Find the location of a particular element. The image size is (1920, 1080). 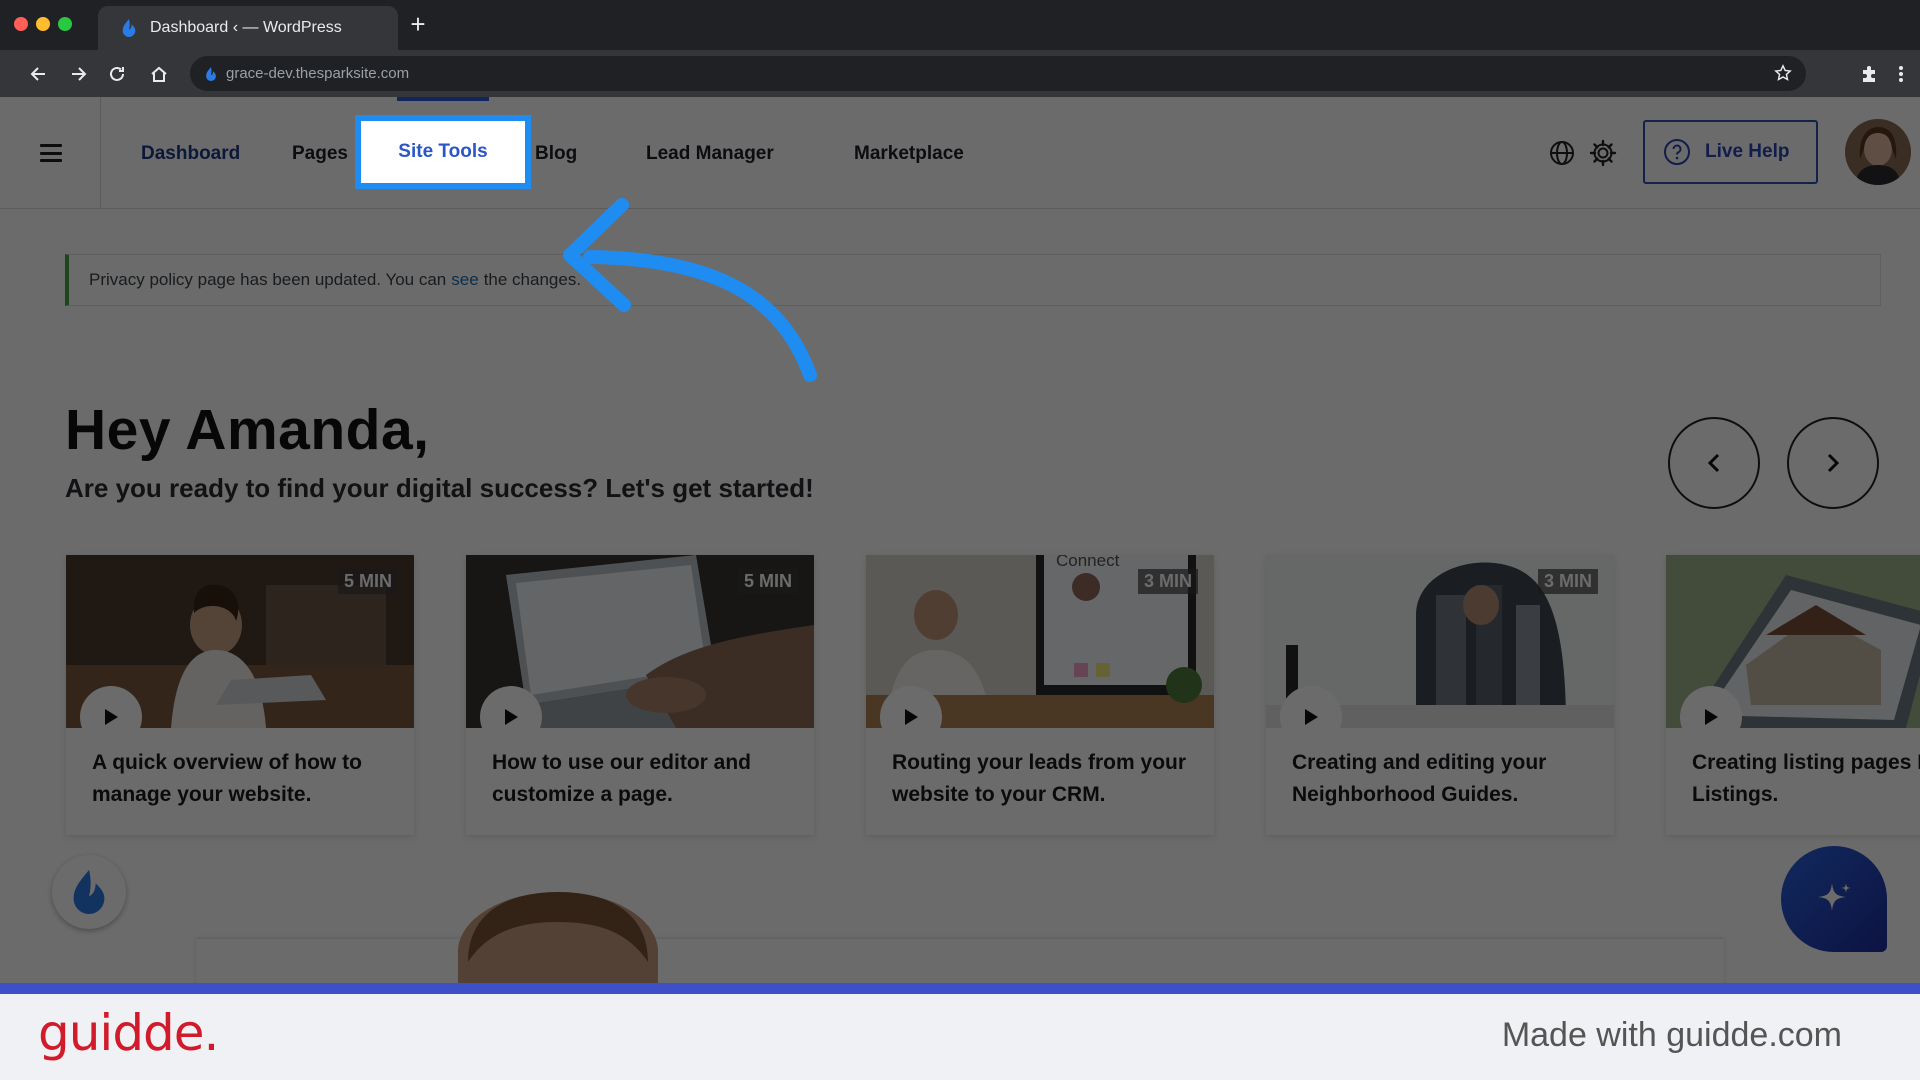

nav-pages: Pages is located at coordinates (320, 154).